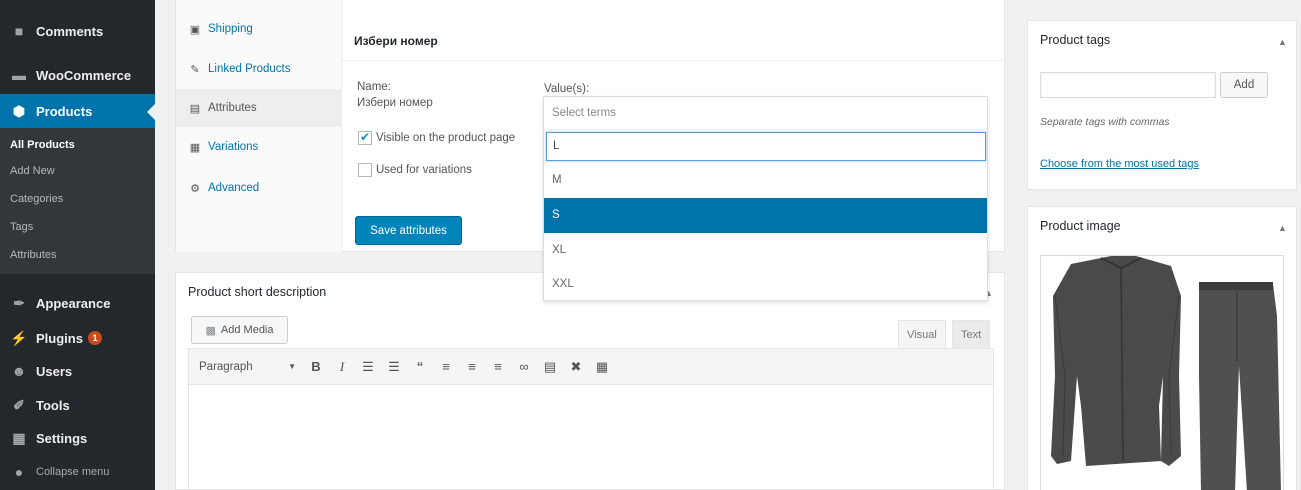  What do you see at coordinates (259, 147) in the screenshot?
I see `tab-variations: ▦ Variations` at bounding box center [259, 147].